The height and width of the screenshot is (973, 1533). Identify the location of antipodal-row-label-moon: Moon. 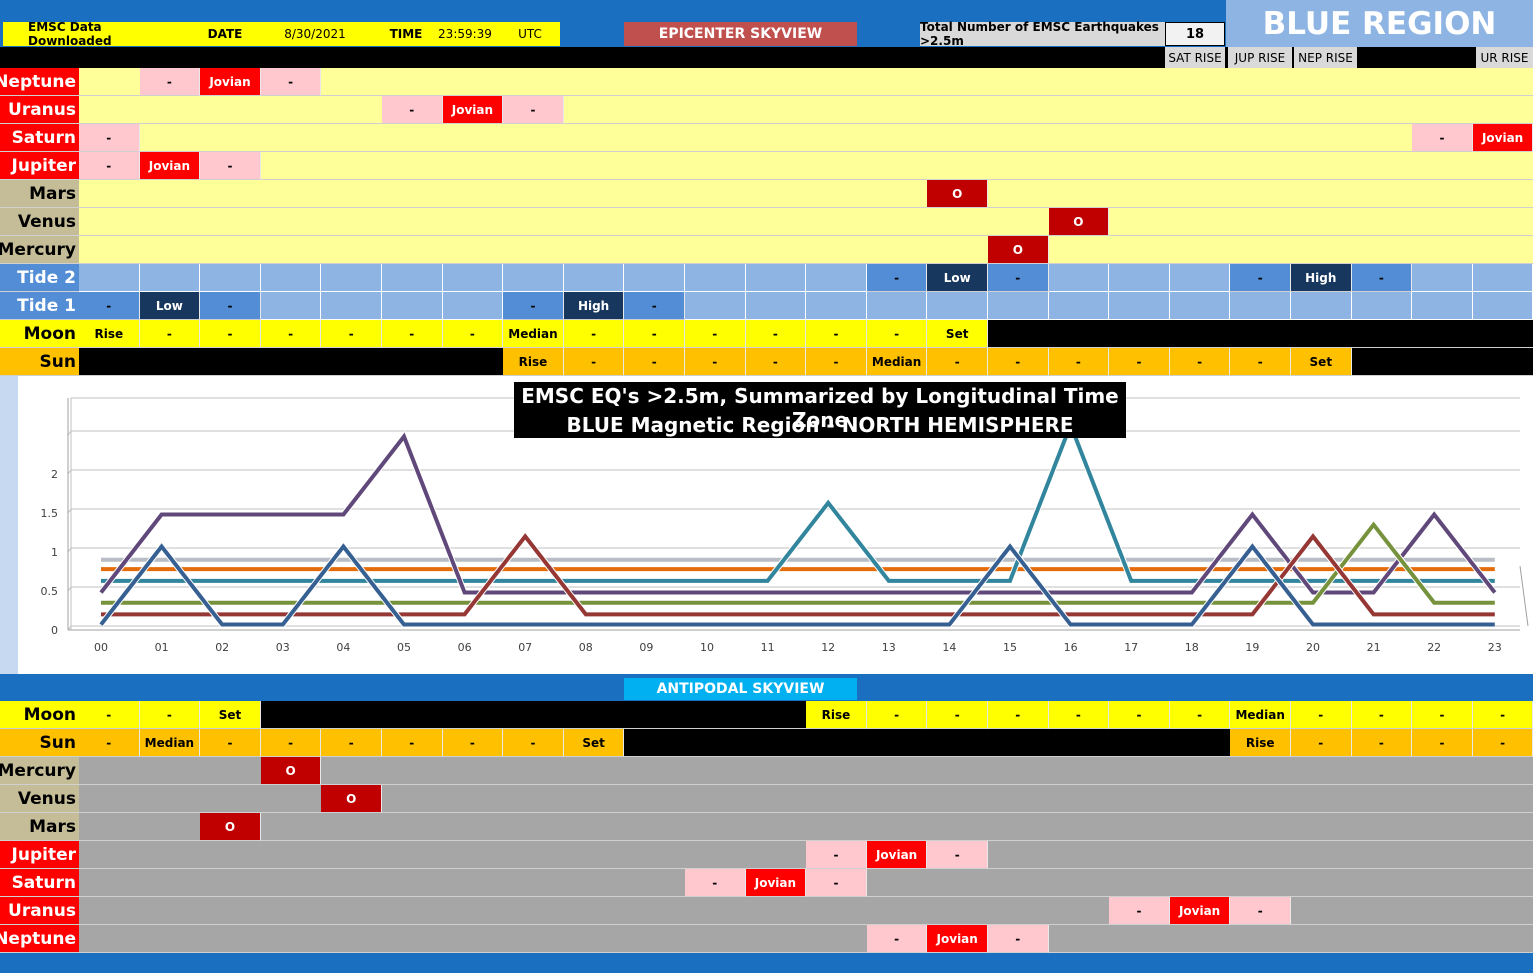
(39, 715).